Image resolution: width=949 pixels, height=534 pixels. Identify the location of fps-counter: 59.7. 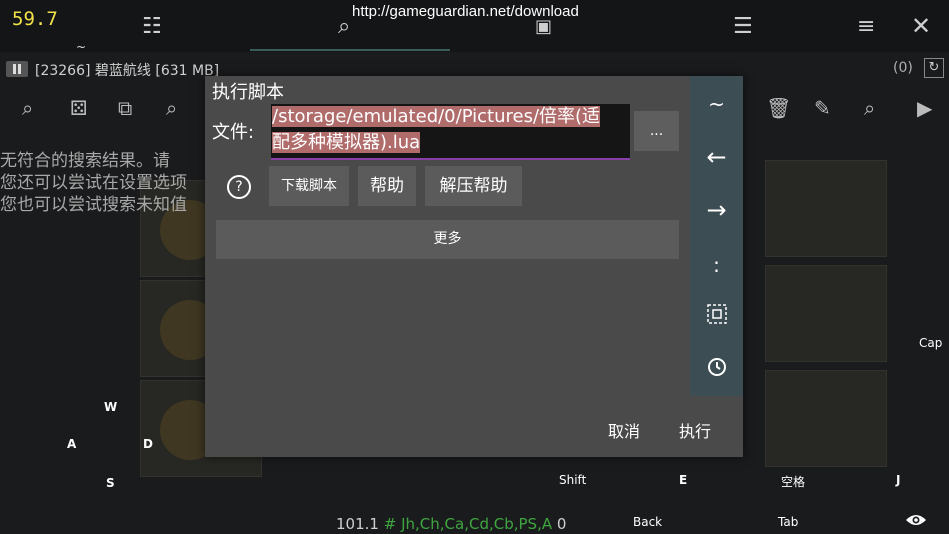
(35, 19).